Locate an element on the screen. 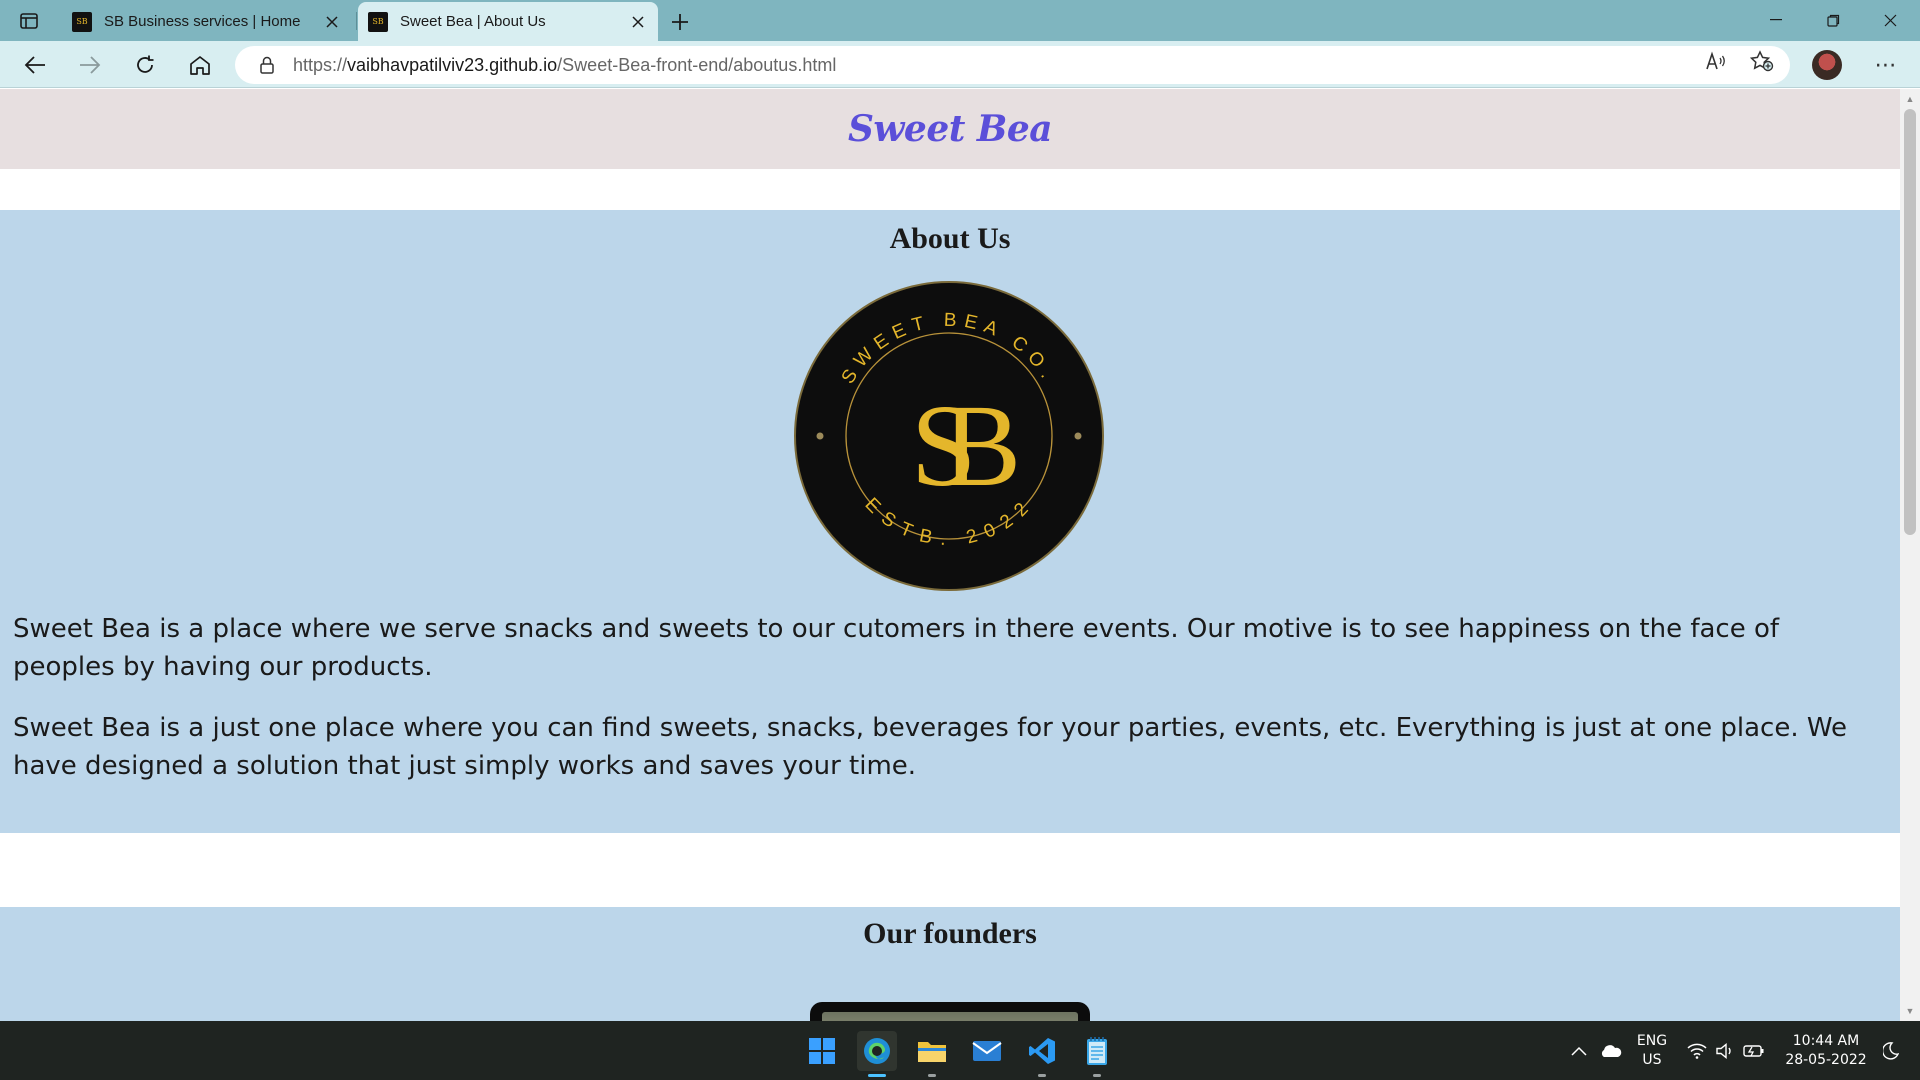  vscode-icon is located at coordinates (1042, 1051).